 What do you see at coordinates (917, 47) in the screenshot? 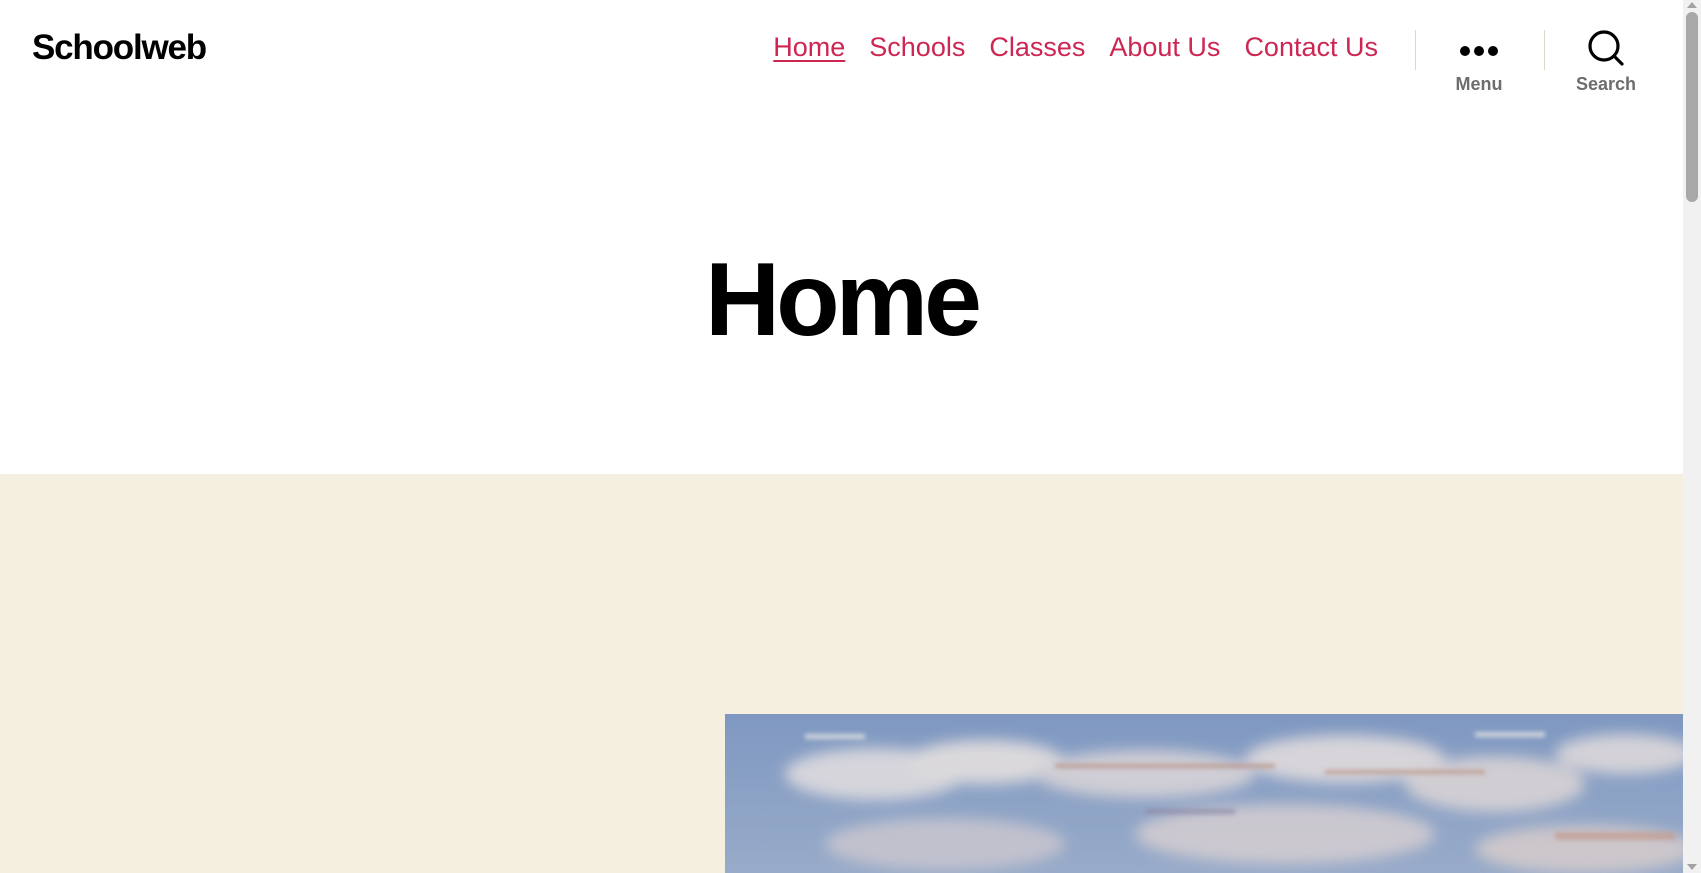
I see `nav-item-schools: Schools` at bounding box center [917, 47].